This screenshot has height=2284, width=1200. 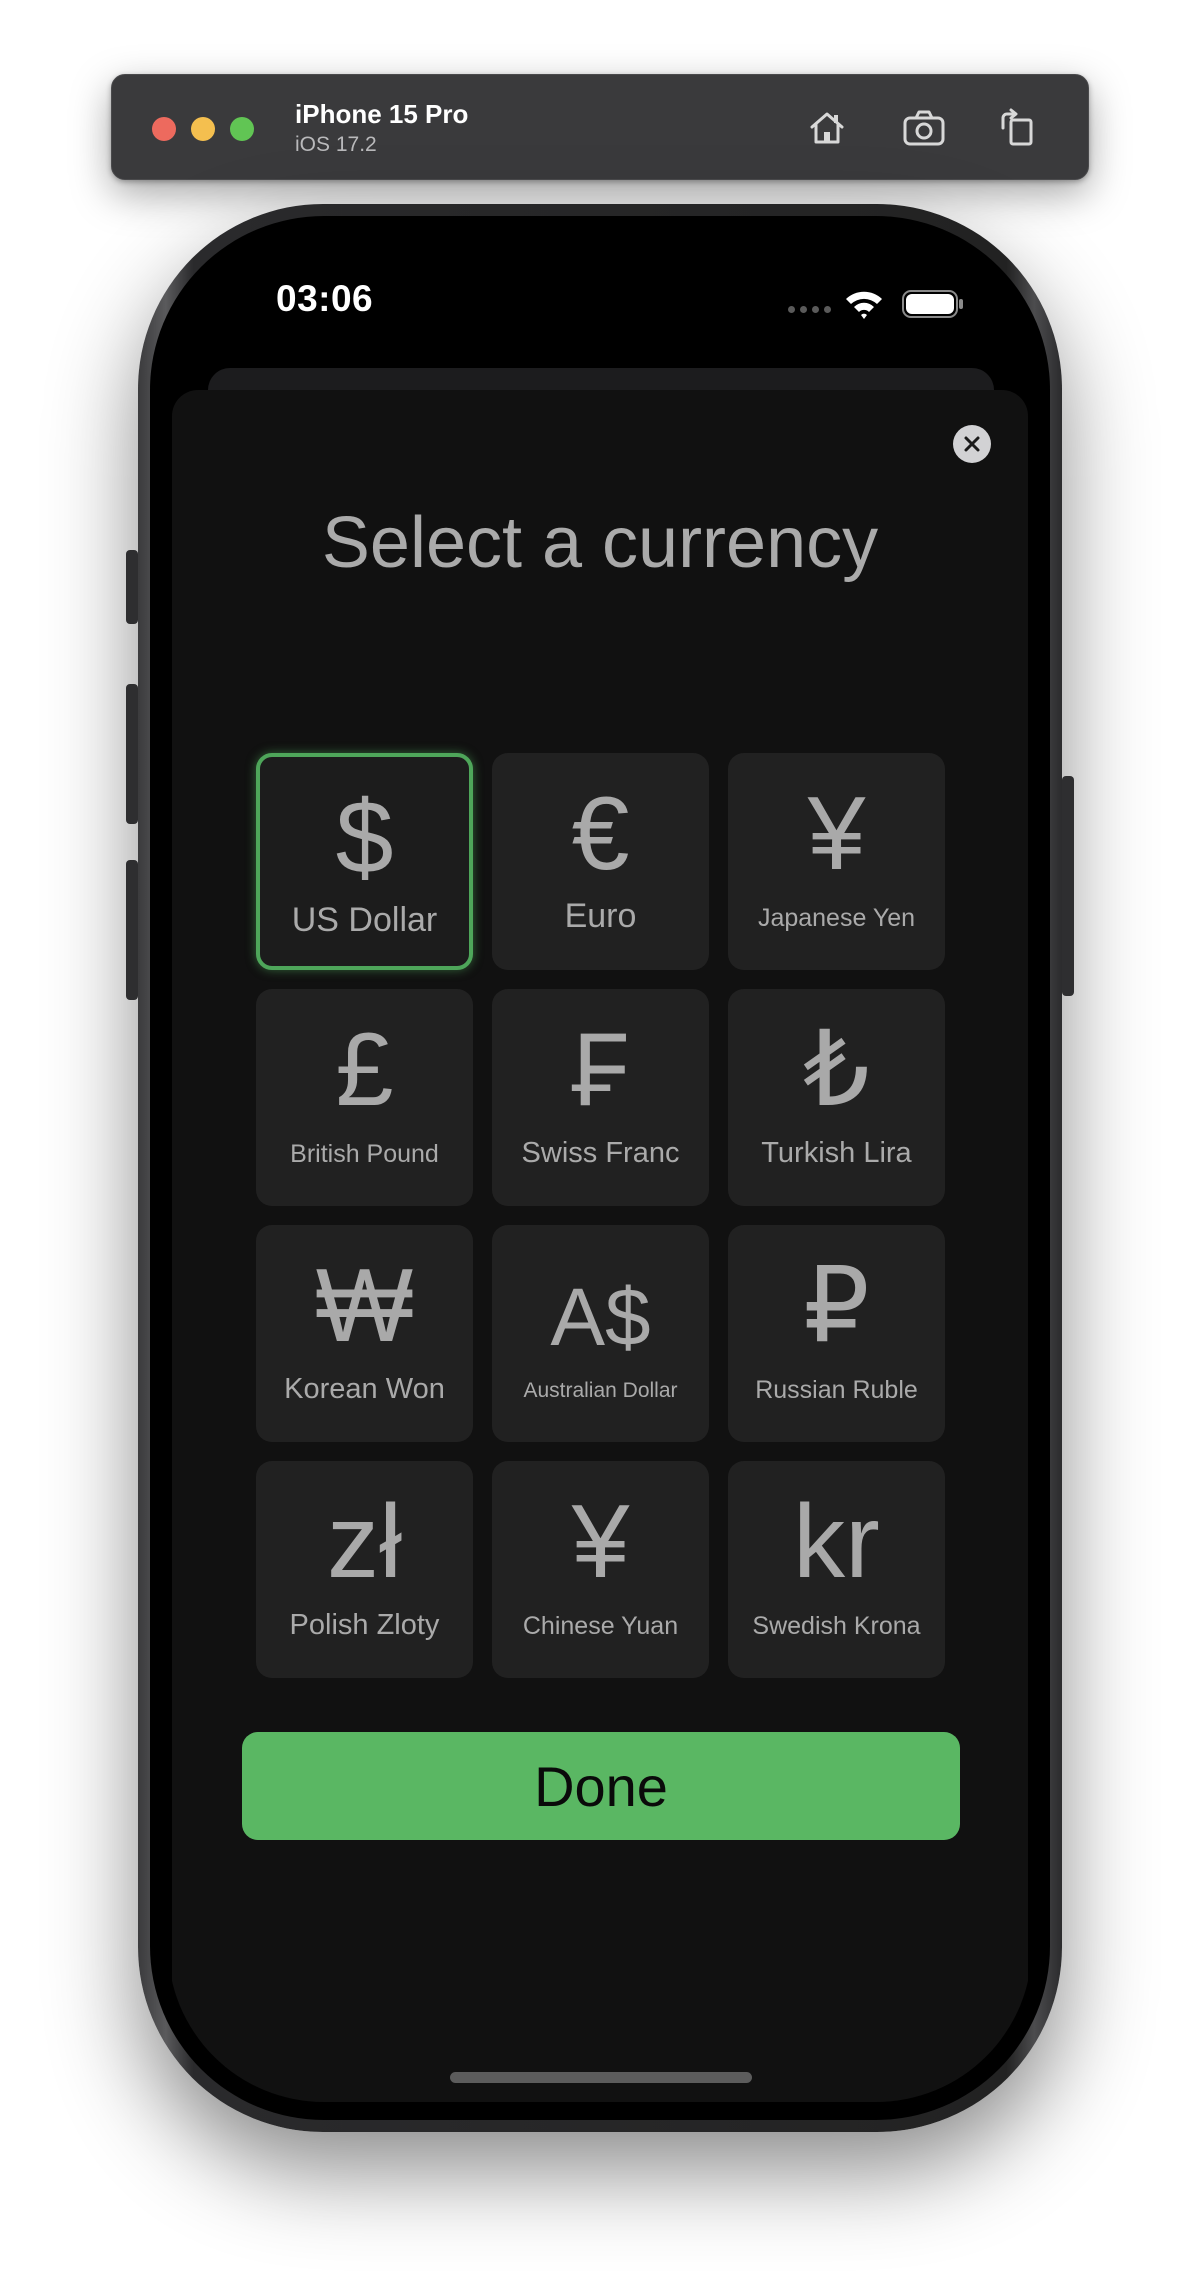 I want to click on camera-icon, so click(x=924, y=128).